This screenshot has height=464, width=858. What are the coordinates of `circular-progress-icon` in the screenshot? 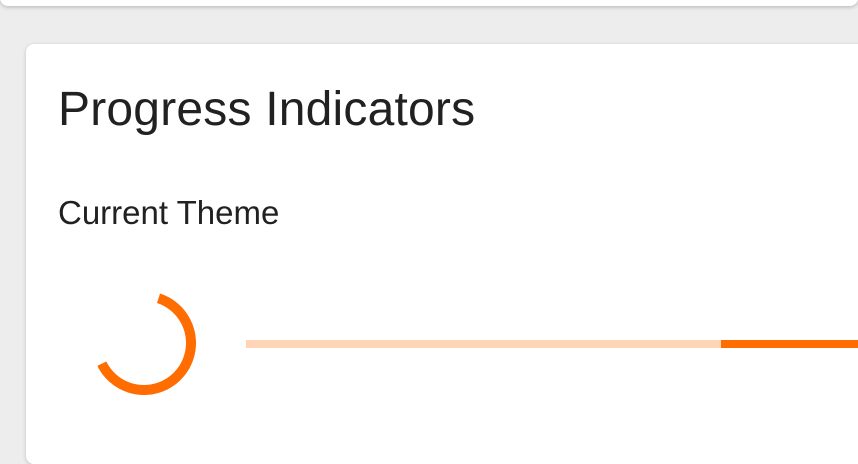 It's located at (144, 343).